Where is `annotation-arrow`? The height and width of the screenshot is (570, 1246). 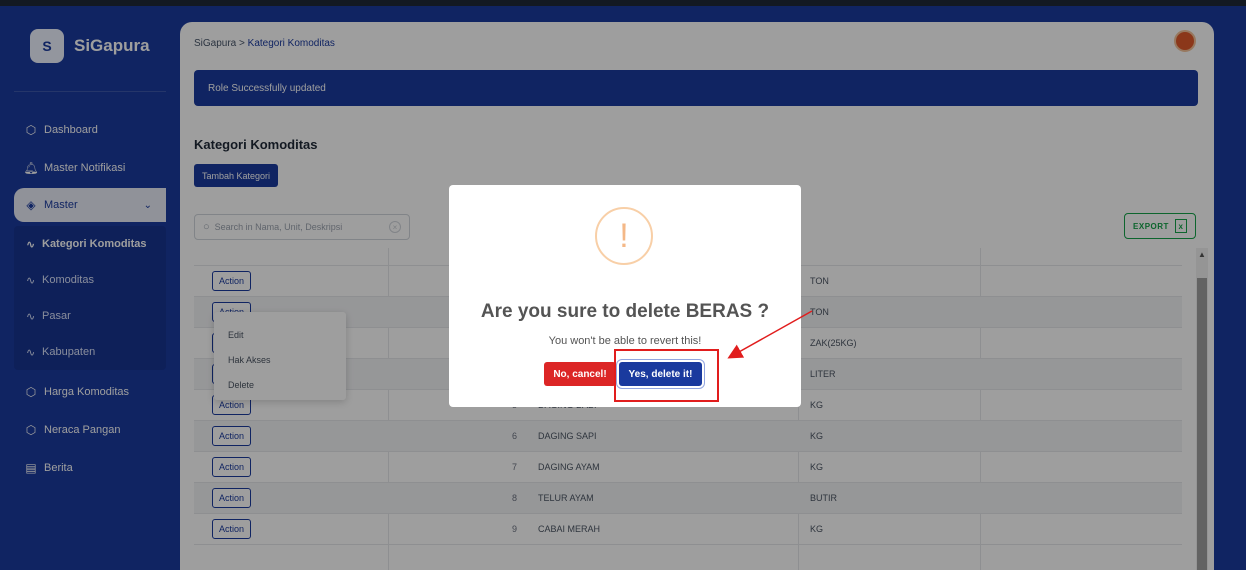
annotation-arrow is located at coordinates (770, 334).